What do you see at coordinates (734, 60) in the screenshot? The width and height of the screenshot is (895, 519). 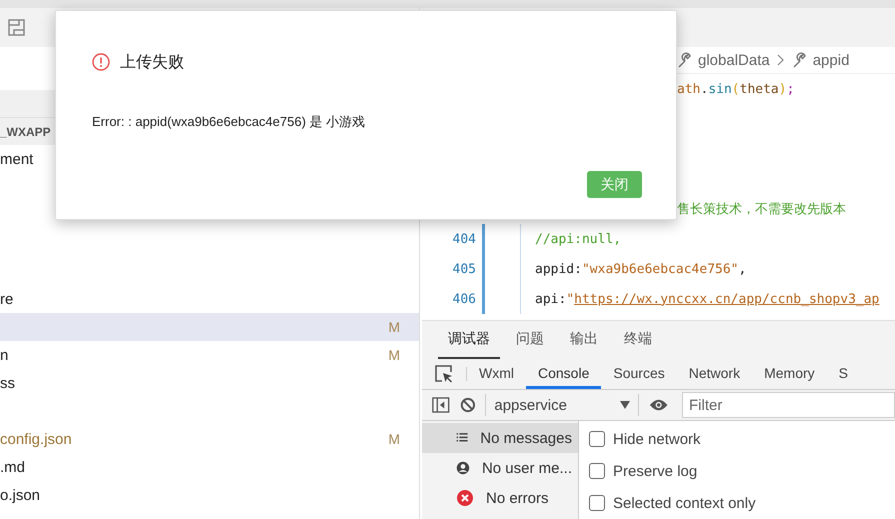 I see `breadcrumb-item: globalData` at bounding box center [734, 60].